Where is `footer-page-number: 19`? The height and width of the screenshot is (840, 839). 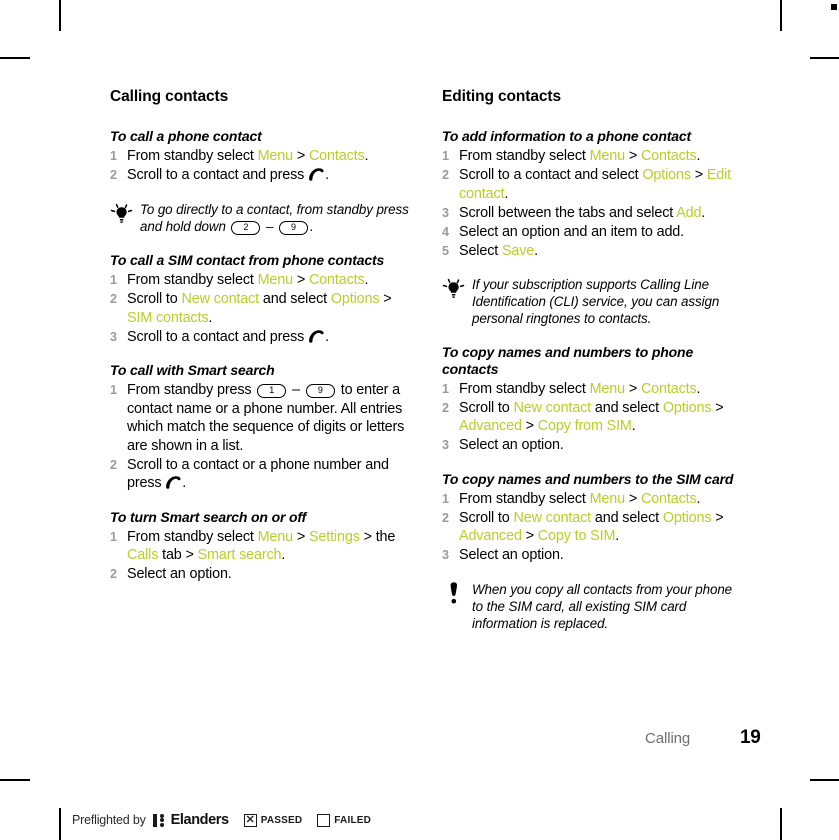 footer-page-number: 19 is located at coordinates (750, 737).